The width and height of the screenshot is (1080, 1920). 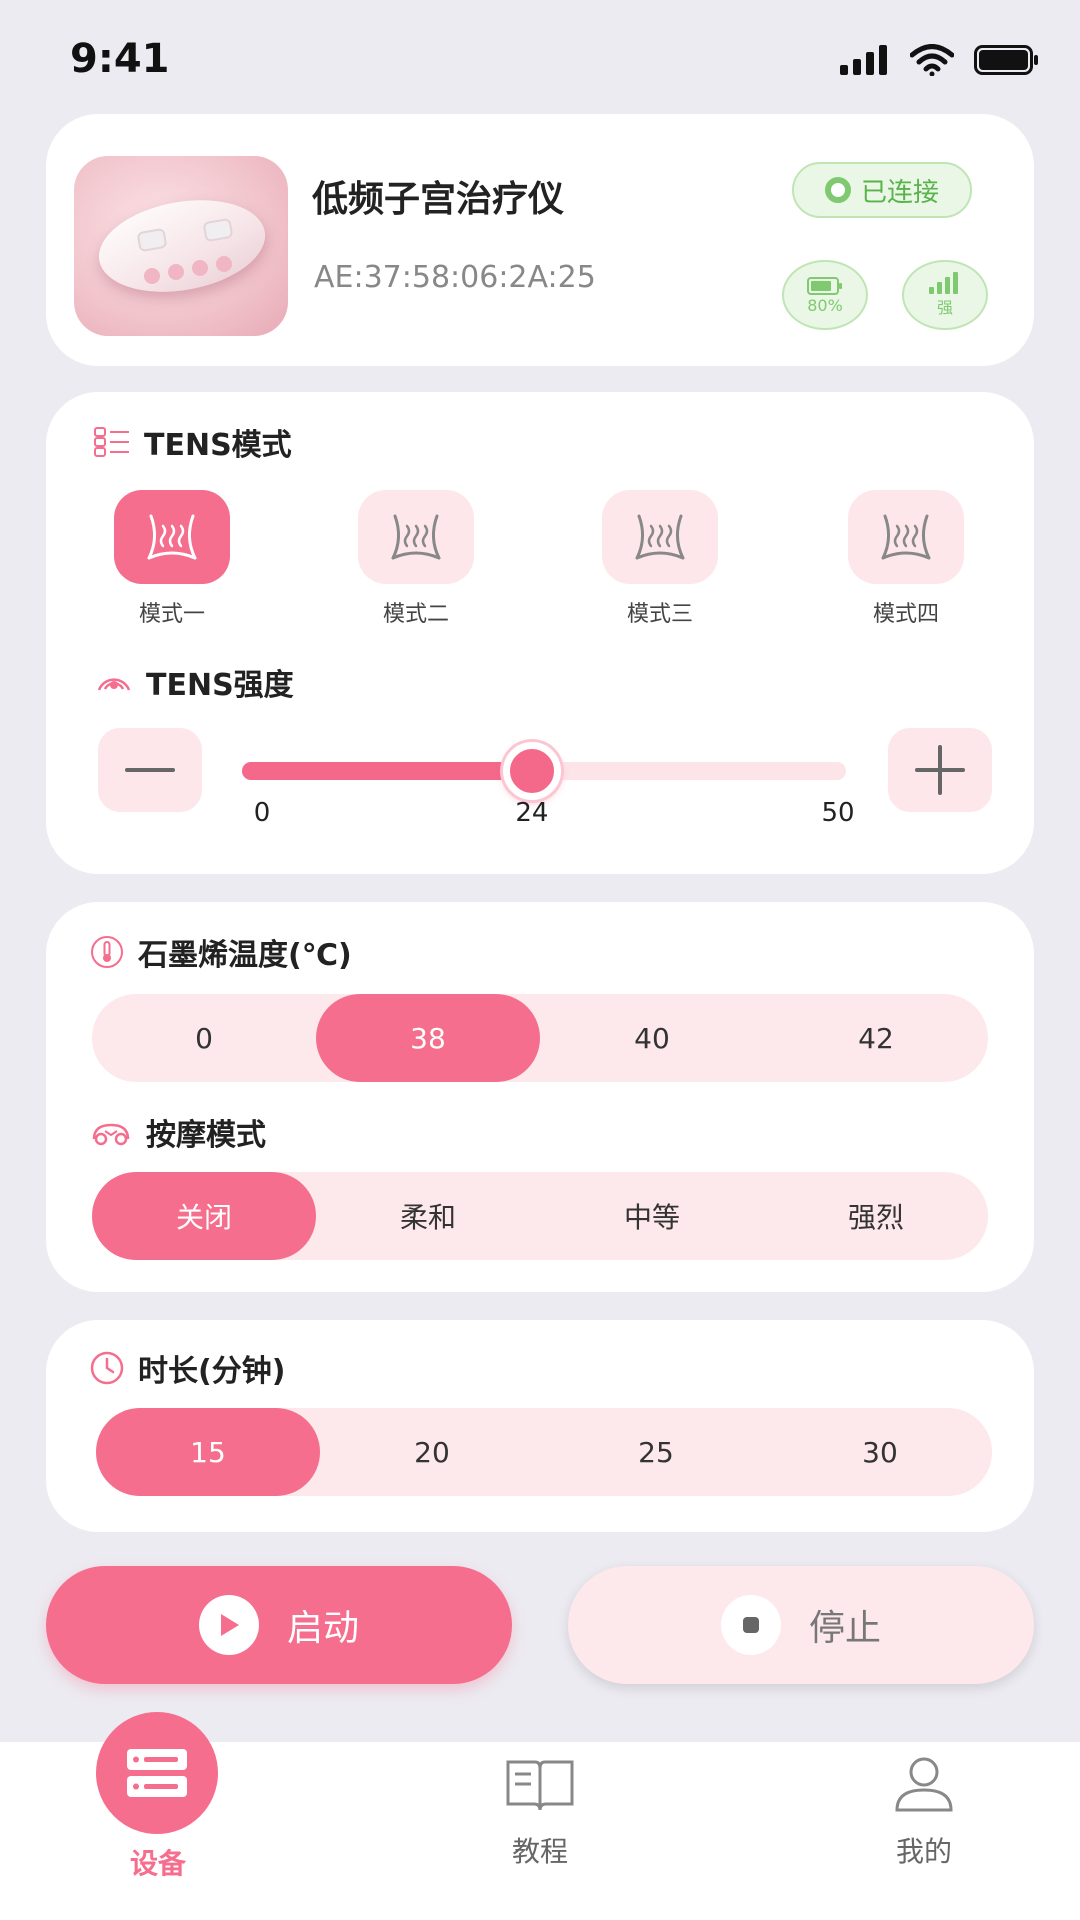 I want to click on tab-device: 设备, so click(x=158, y=1862).